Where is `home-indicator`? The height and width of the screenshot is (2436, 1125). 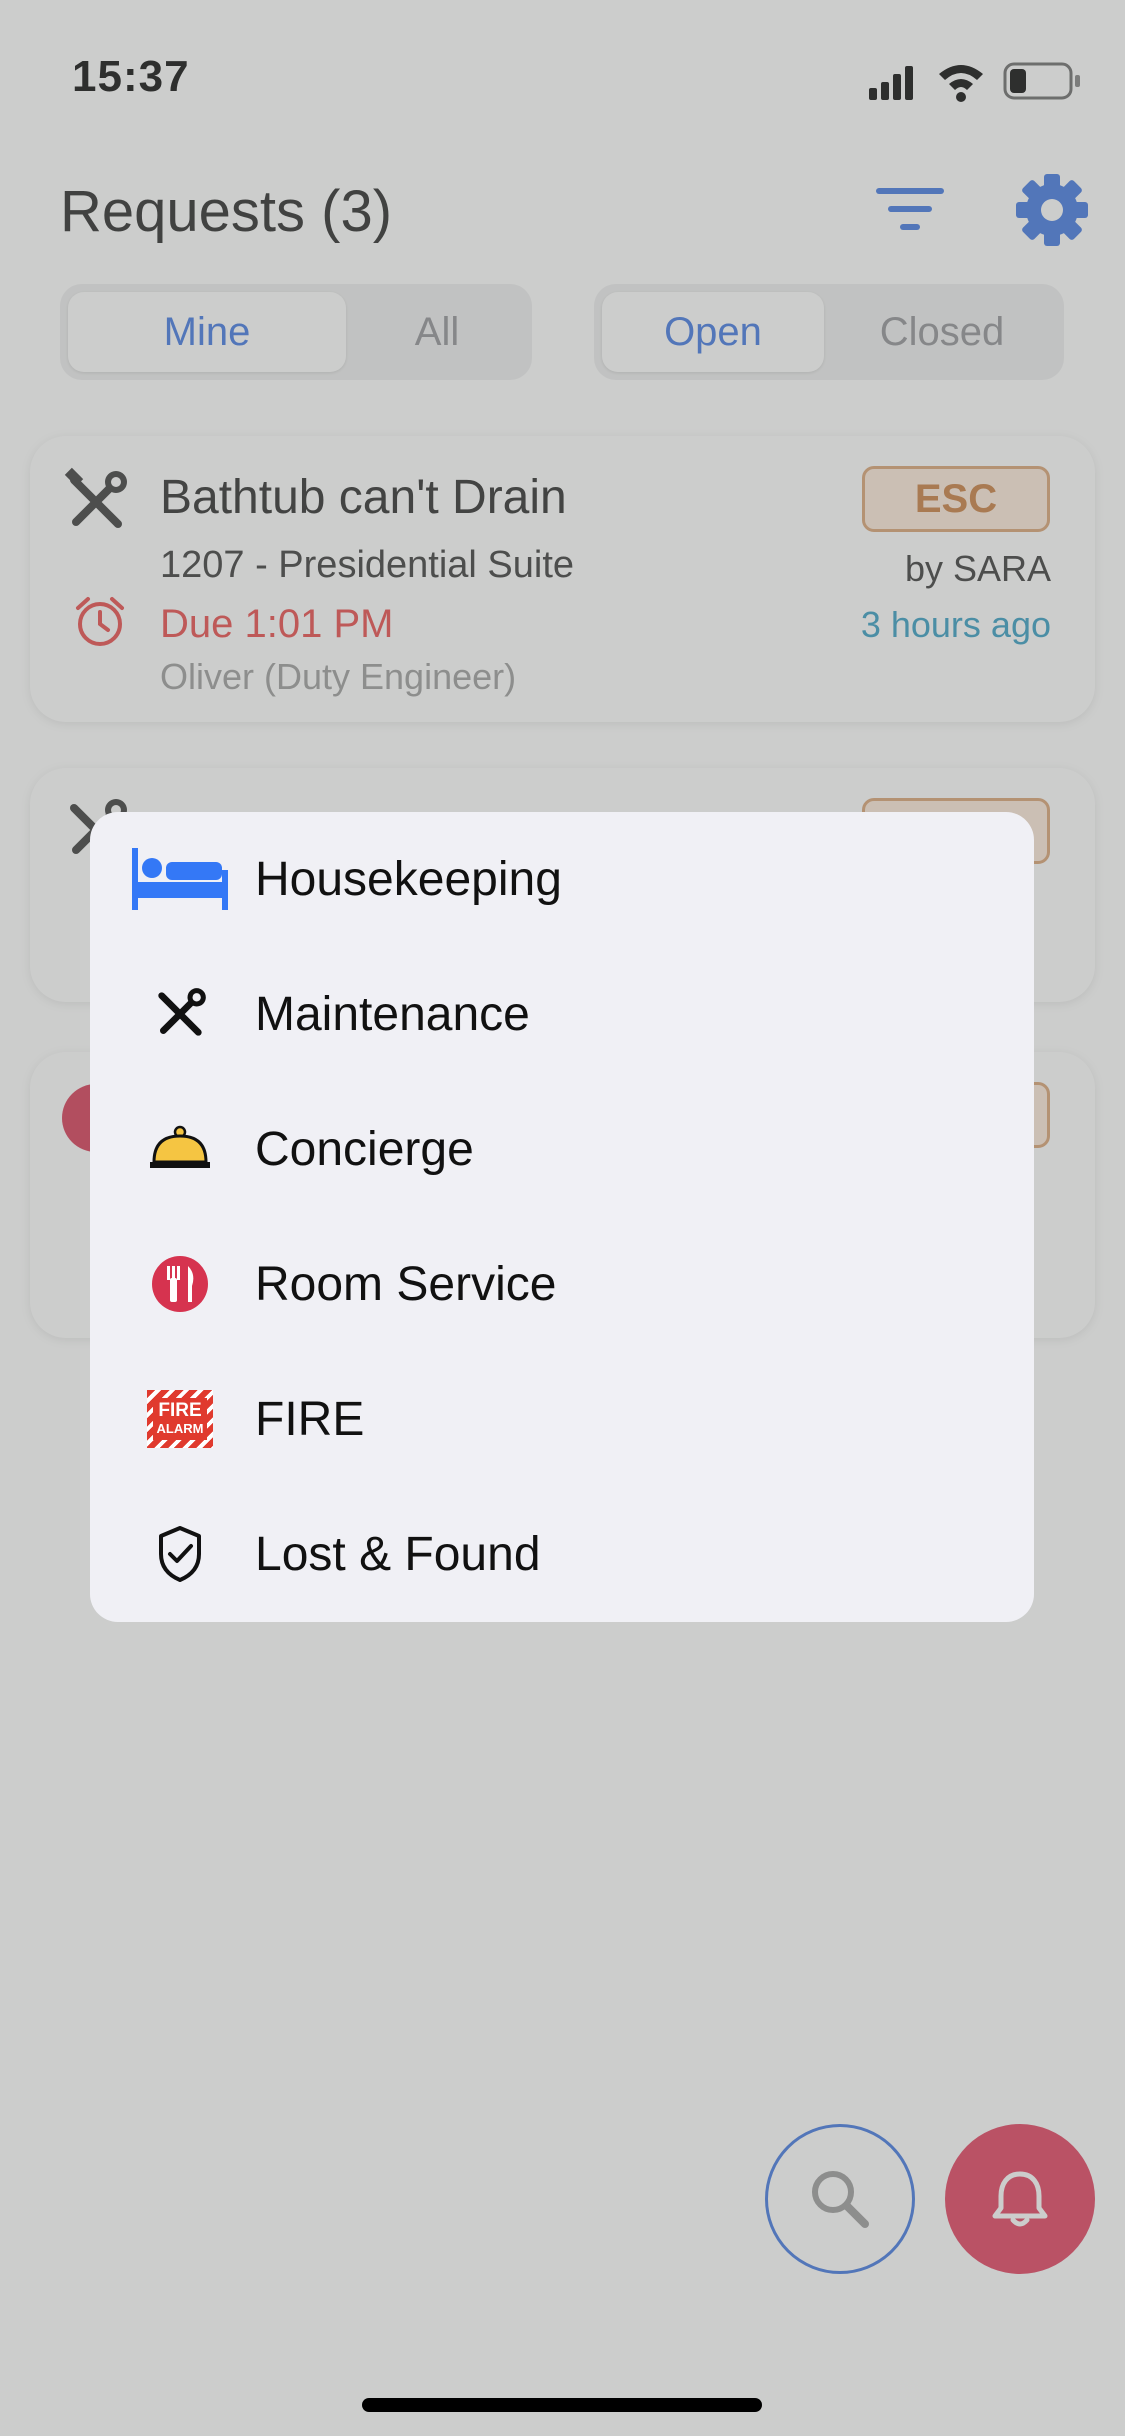
home-indicator is located at coordinates (562, 2405).